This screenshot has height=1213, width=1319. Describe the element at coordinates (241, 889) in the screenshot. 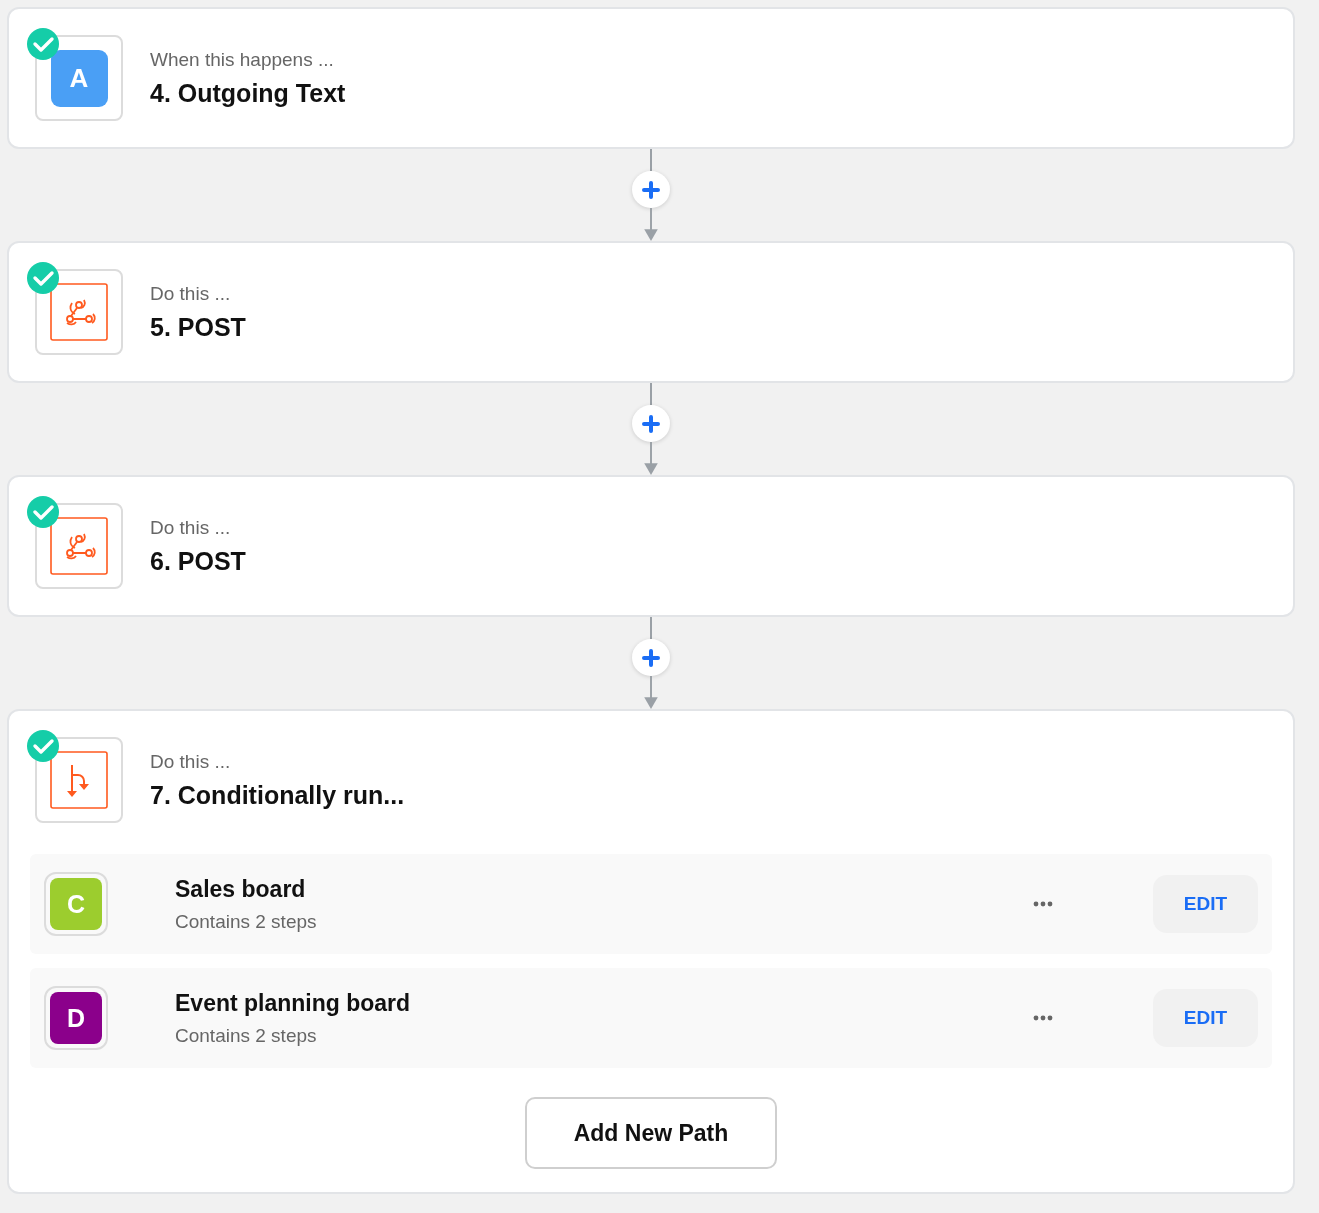

I see `path-name: Sales board` at that location.